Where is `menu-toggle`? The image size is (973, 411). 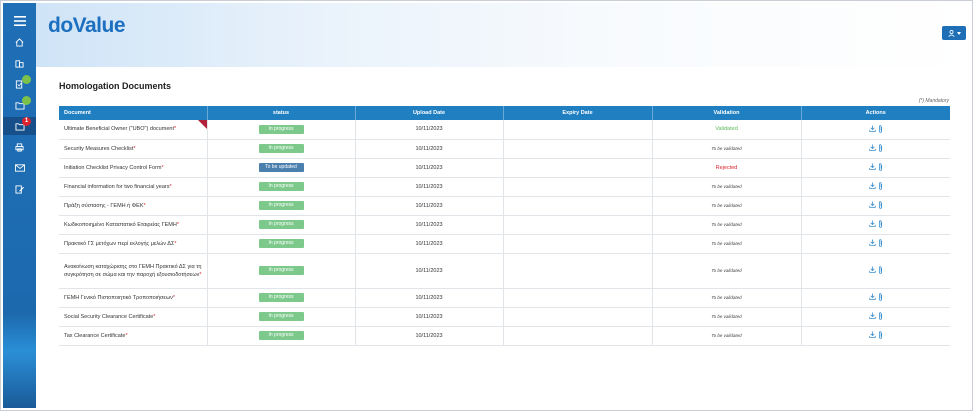 menu-toggle is located at coordinates (19, 21).